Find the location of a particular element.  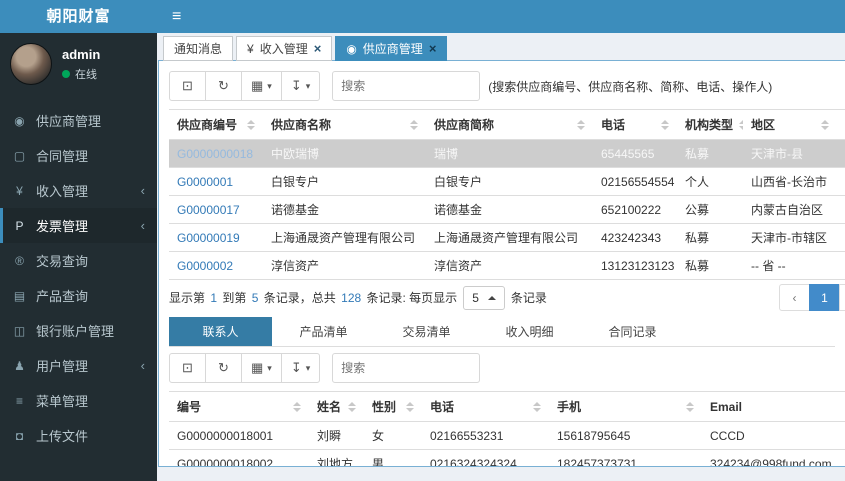

table-cell: 13123123123 is located at coordinates (635, 265).